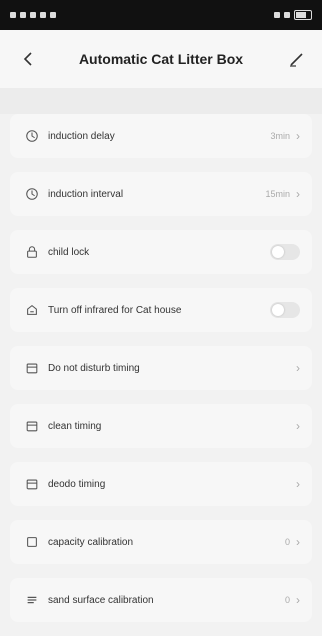  Describe the element at coordinates (287, 15) in the screenshot. I see `alarm-icon` at that location.